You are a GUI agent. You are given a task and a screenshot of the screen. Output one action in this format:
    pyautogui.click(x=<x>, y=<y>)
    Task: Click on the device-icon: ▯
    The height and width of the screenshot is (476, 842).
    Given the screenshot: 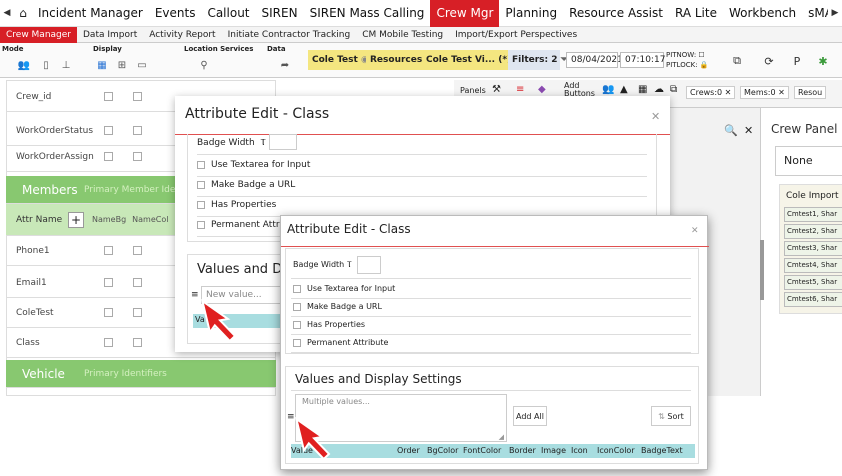 What is the action you would take?
    pyautogui.click(x=46, y=65)
    